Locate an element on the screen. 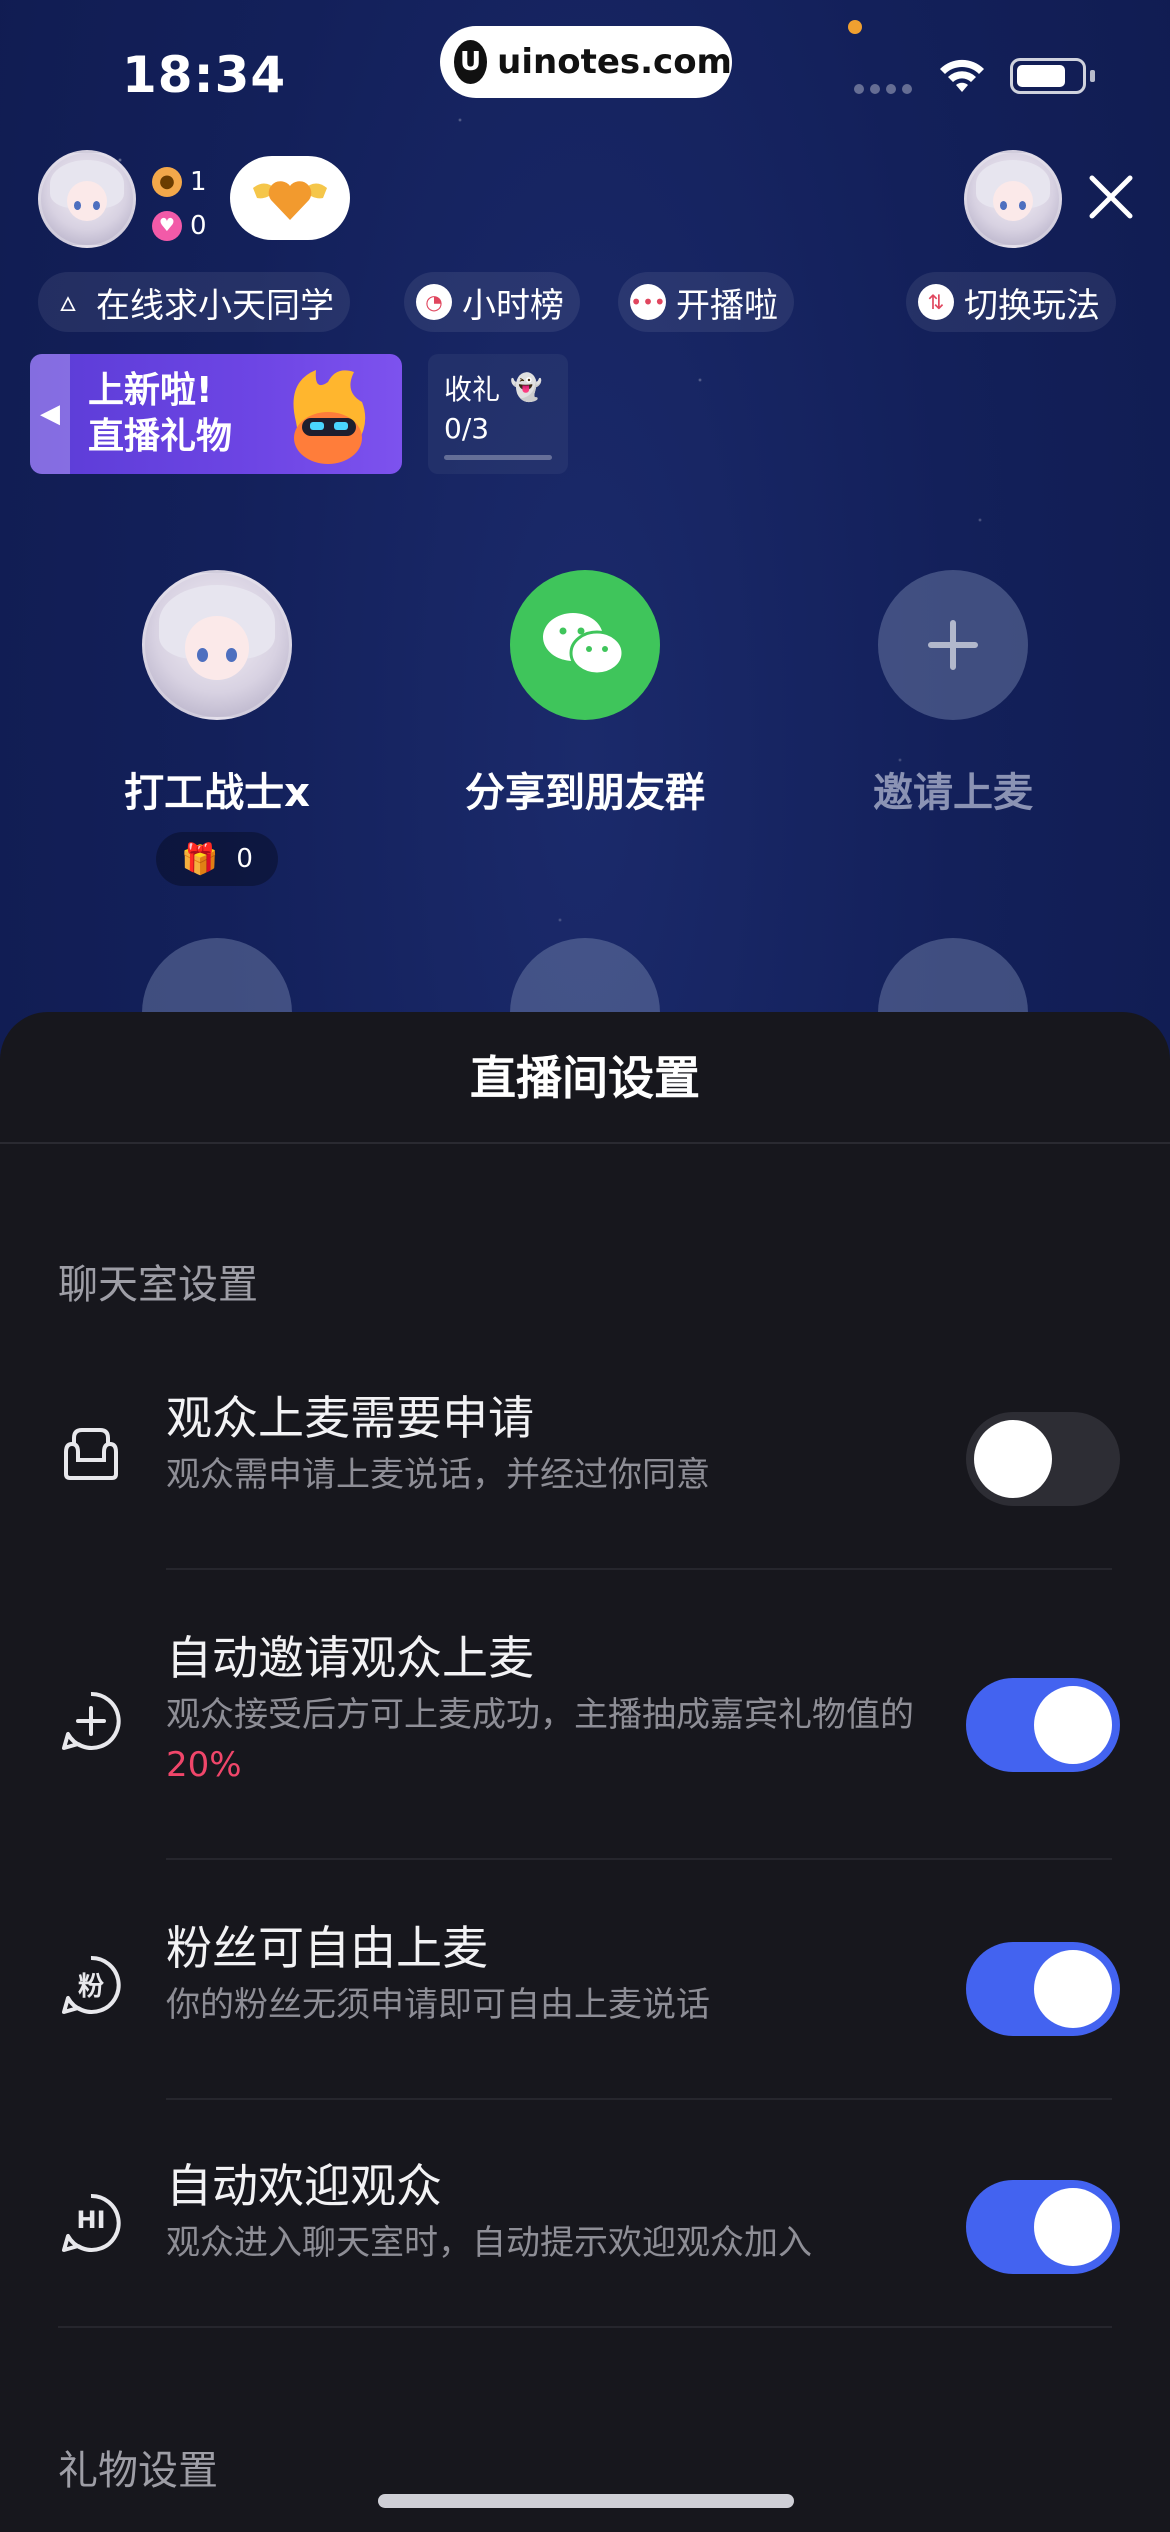  toggle-apply-to-mic is located at coordinates (1043, 1459).